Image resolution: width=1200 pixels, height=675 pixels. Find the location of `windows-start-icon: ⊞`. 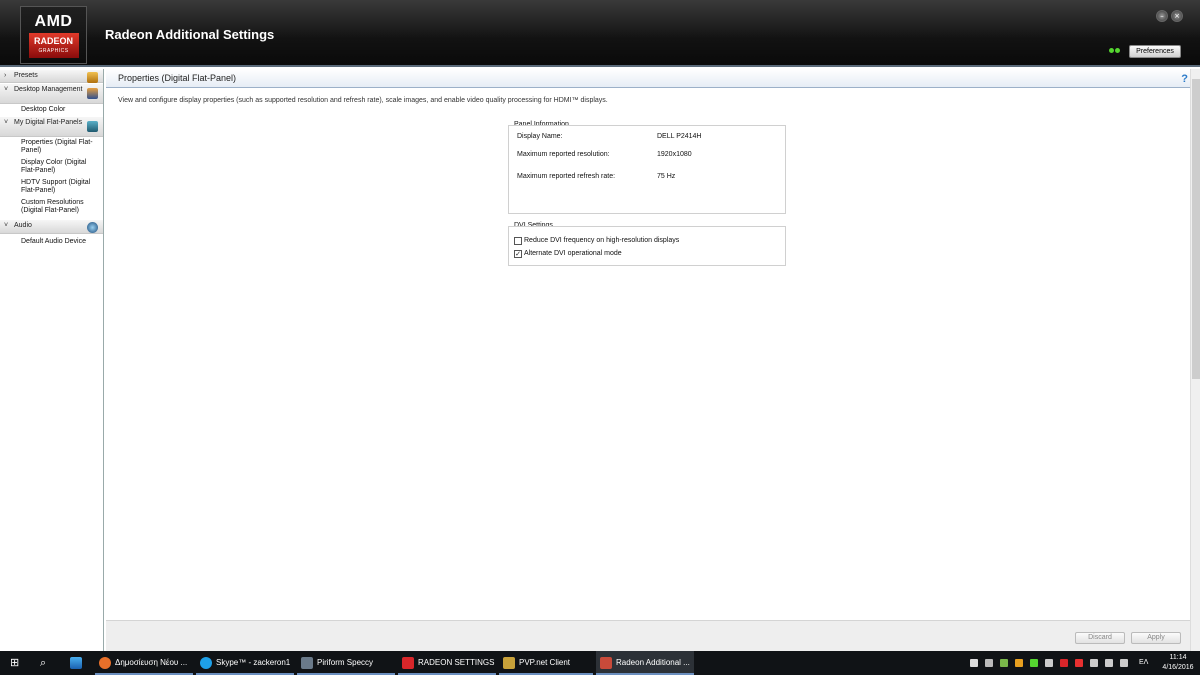

windows-start-icon: ⊞ is located at coordinates (14, 663).